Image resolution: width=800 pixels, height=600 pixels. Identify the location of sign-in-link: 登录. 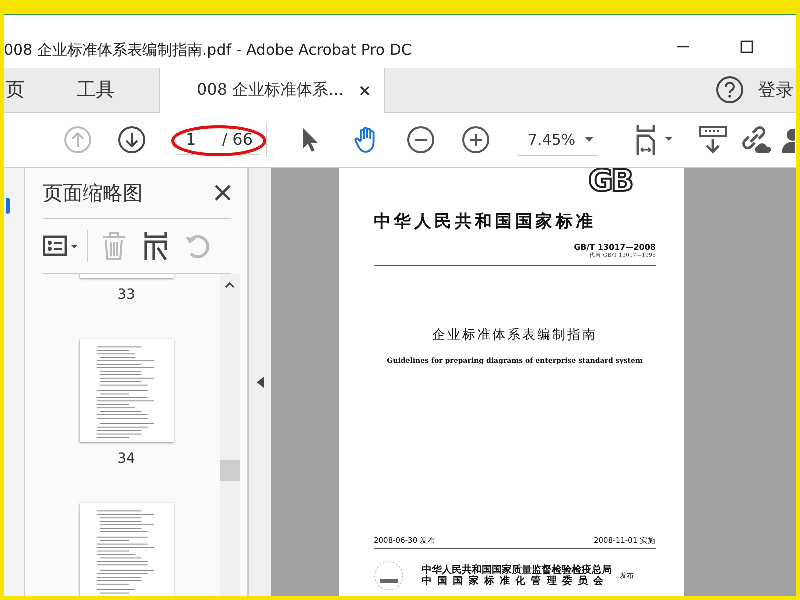
(776, 90).